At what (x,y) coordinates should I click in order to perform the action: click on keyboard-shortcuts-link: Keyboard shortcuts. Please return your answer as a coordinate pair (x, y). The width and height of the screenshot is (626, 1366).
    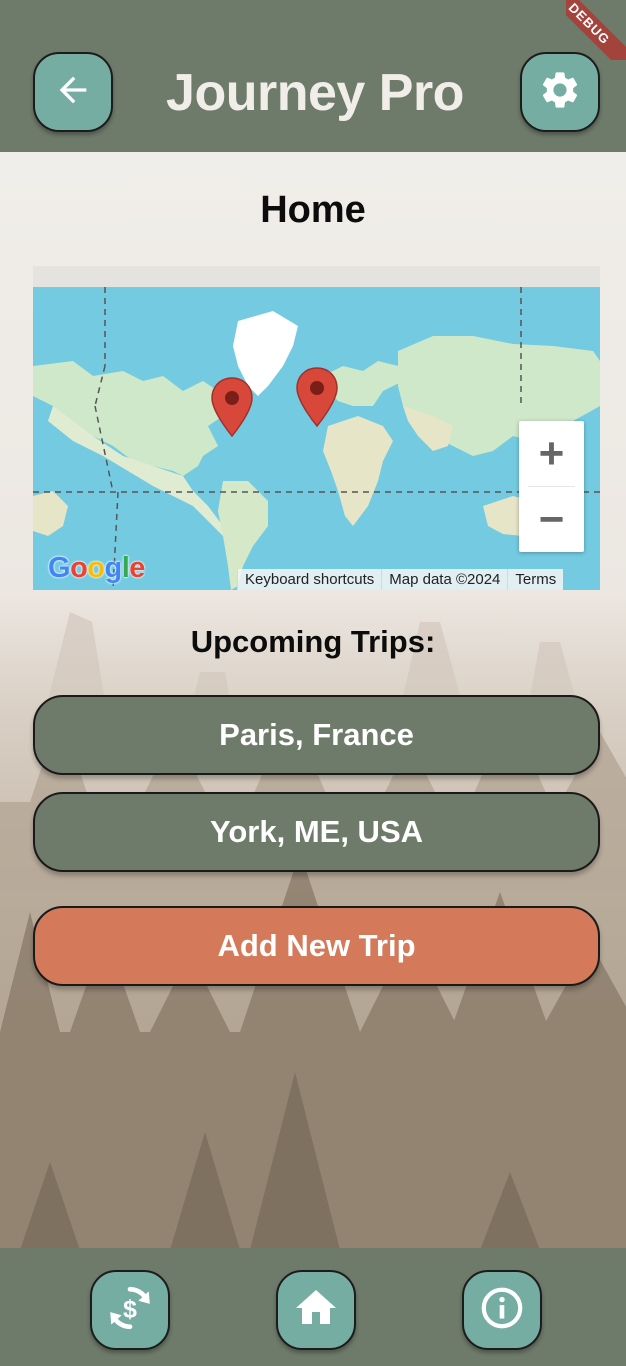
    Looking at the image, I should click on (309, 579).